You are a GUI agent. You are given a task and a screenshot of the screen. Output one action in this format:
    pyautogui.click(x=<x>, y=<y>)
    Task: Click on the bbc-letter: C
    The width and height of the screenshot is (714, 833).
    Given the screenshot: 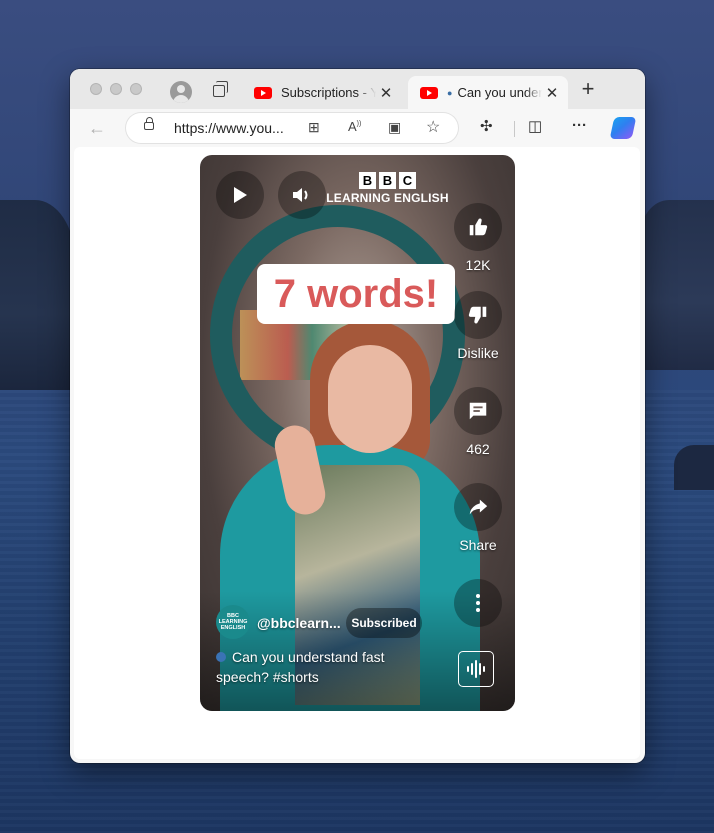 What is the action you would take?
    pyautogui.click(x=407, y=180)
    